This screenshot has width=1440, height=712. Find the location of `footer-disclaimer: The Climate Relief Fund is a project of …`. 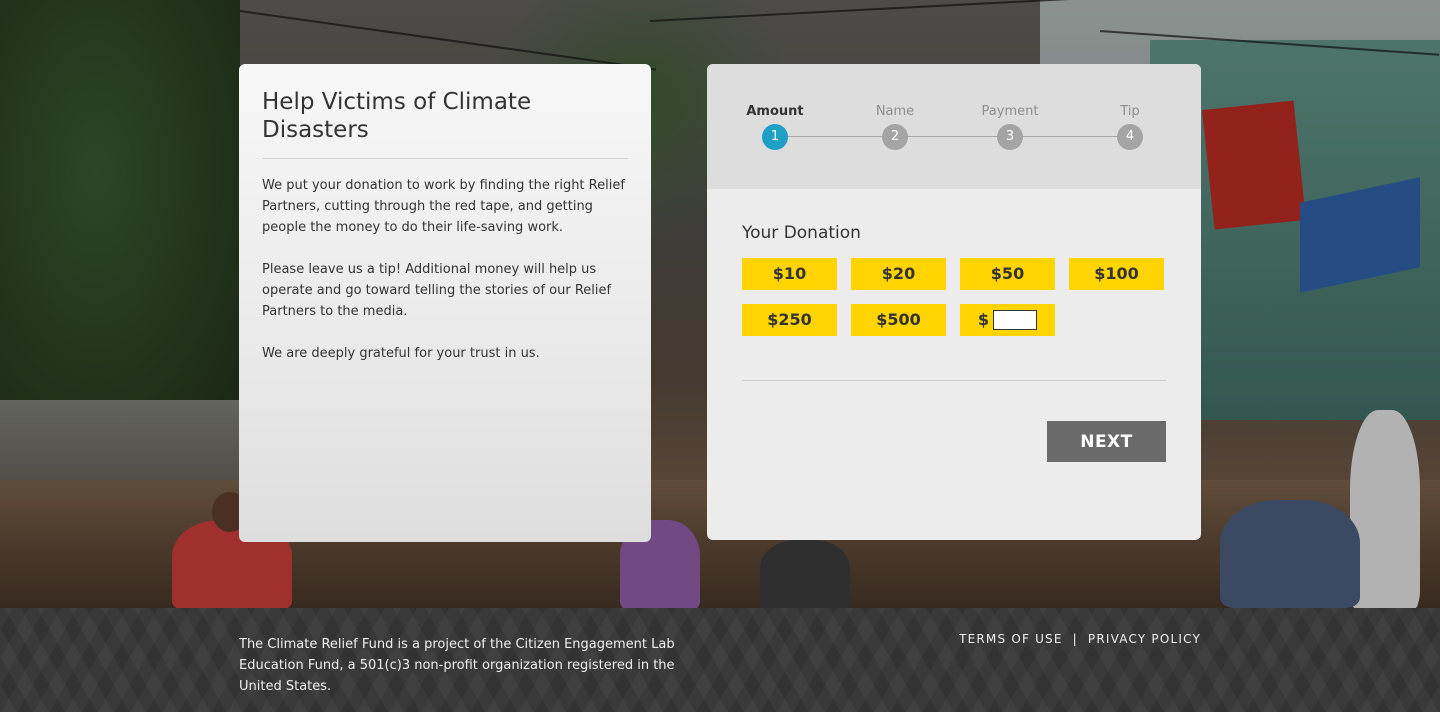

footer-disclaimer: The Climate Relief Fund is a project of … is located at coordinates (457, 665).